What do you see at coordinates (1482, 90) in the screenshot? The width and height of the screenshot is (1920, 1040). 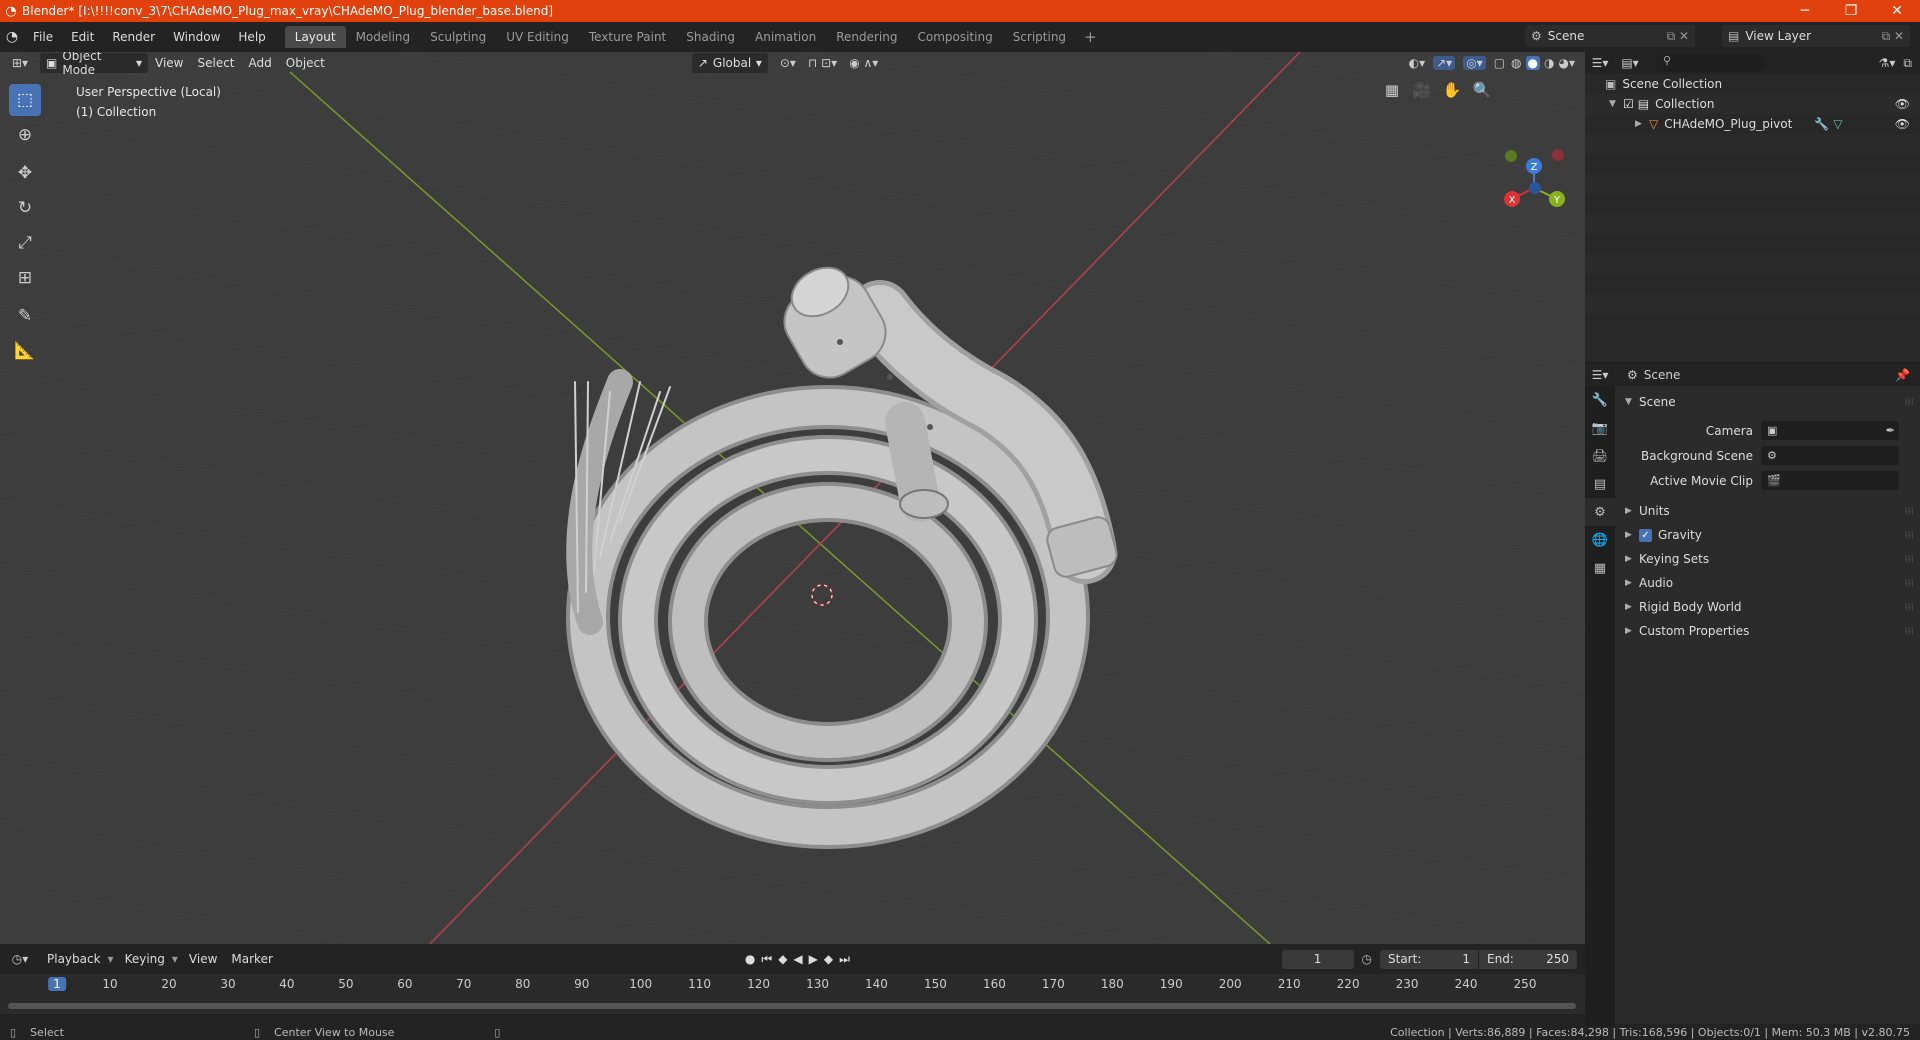 I see `zoom-icon: 🔍` at bounding box center [1482, 90].